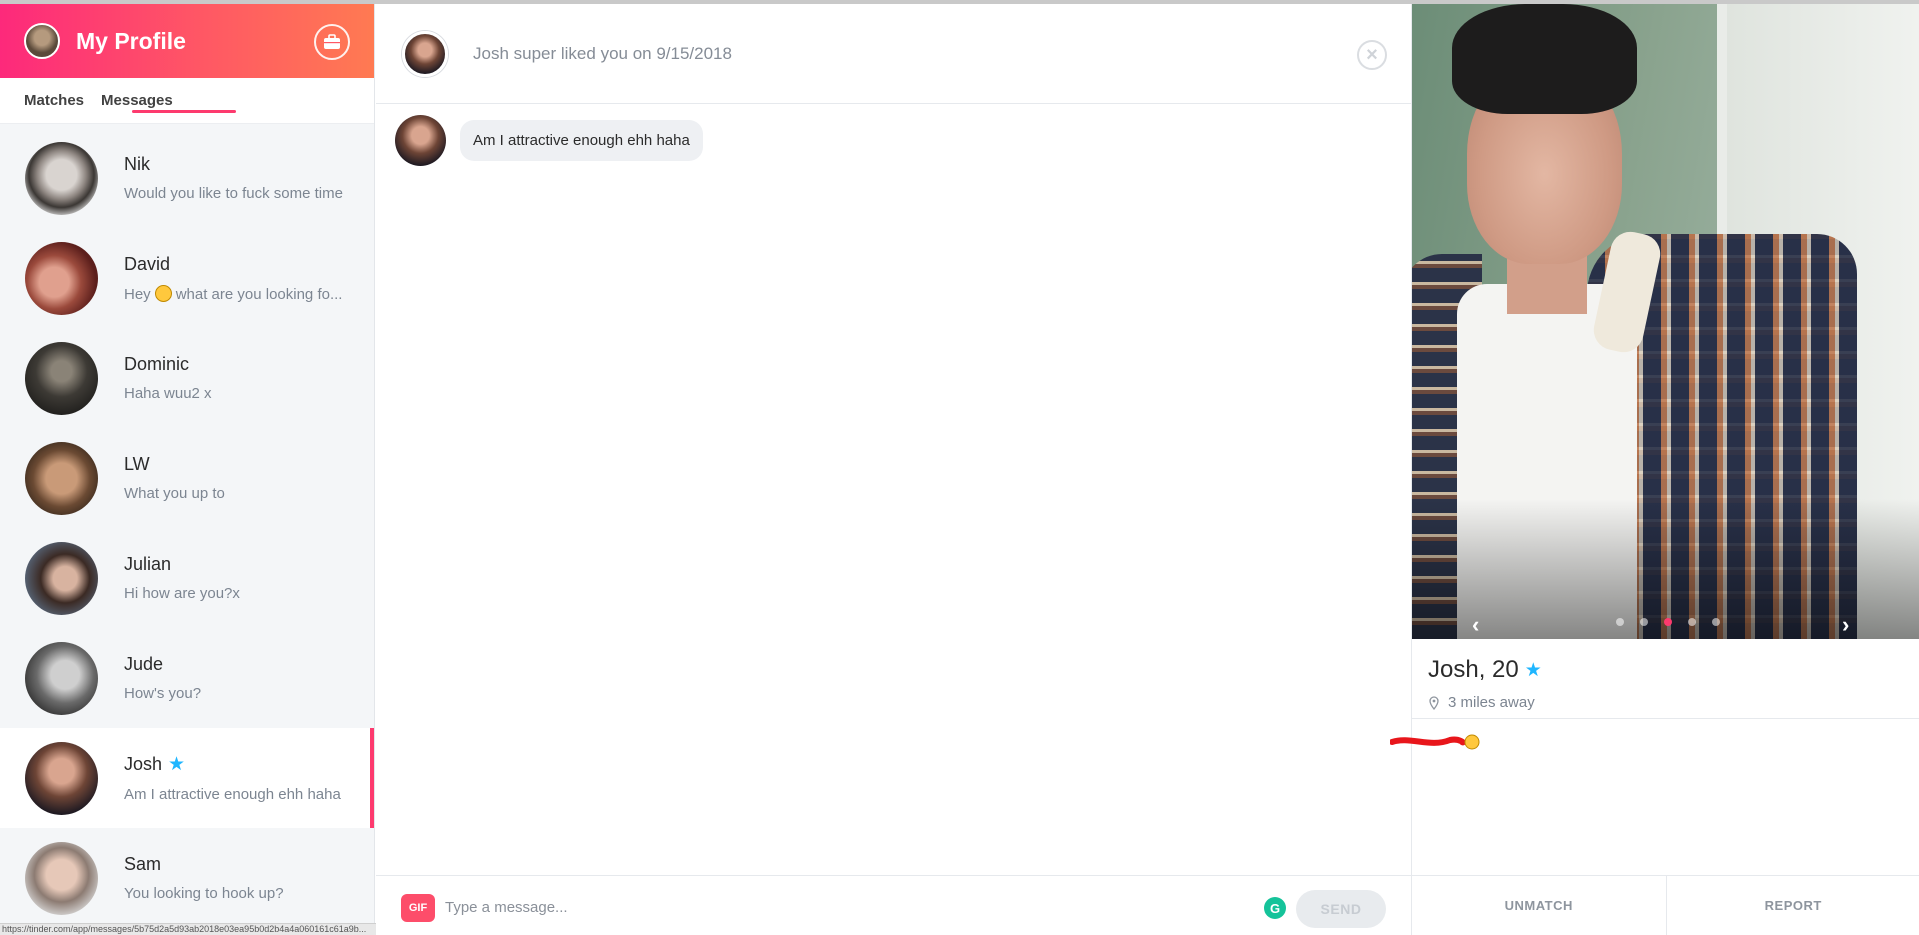 The image size is (1919, 935). I want to click on profile-actions: UNMATCH REPORT, so click(1665, 905).